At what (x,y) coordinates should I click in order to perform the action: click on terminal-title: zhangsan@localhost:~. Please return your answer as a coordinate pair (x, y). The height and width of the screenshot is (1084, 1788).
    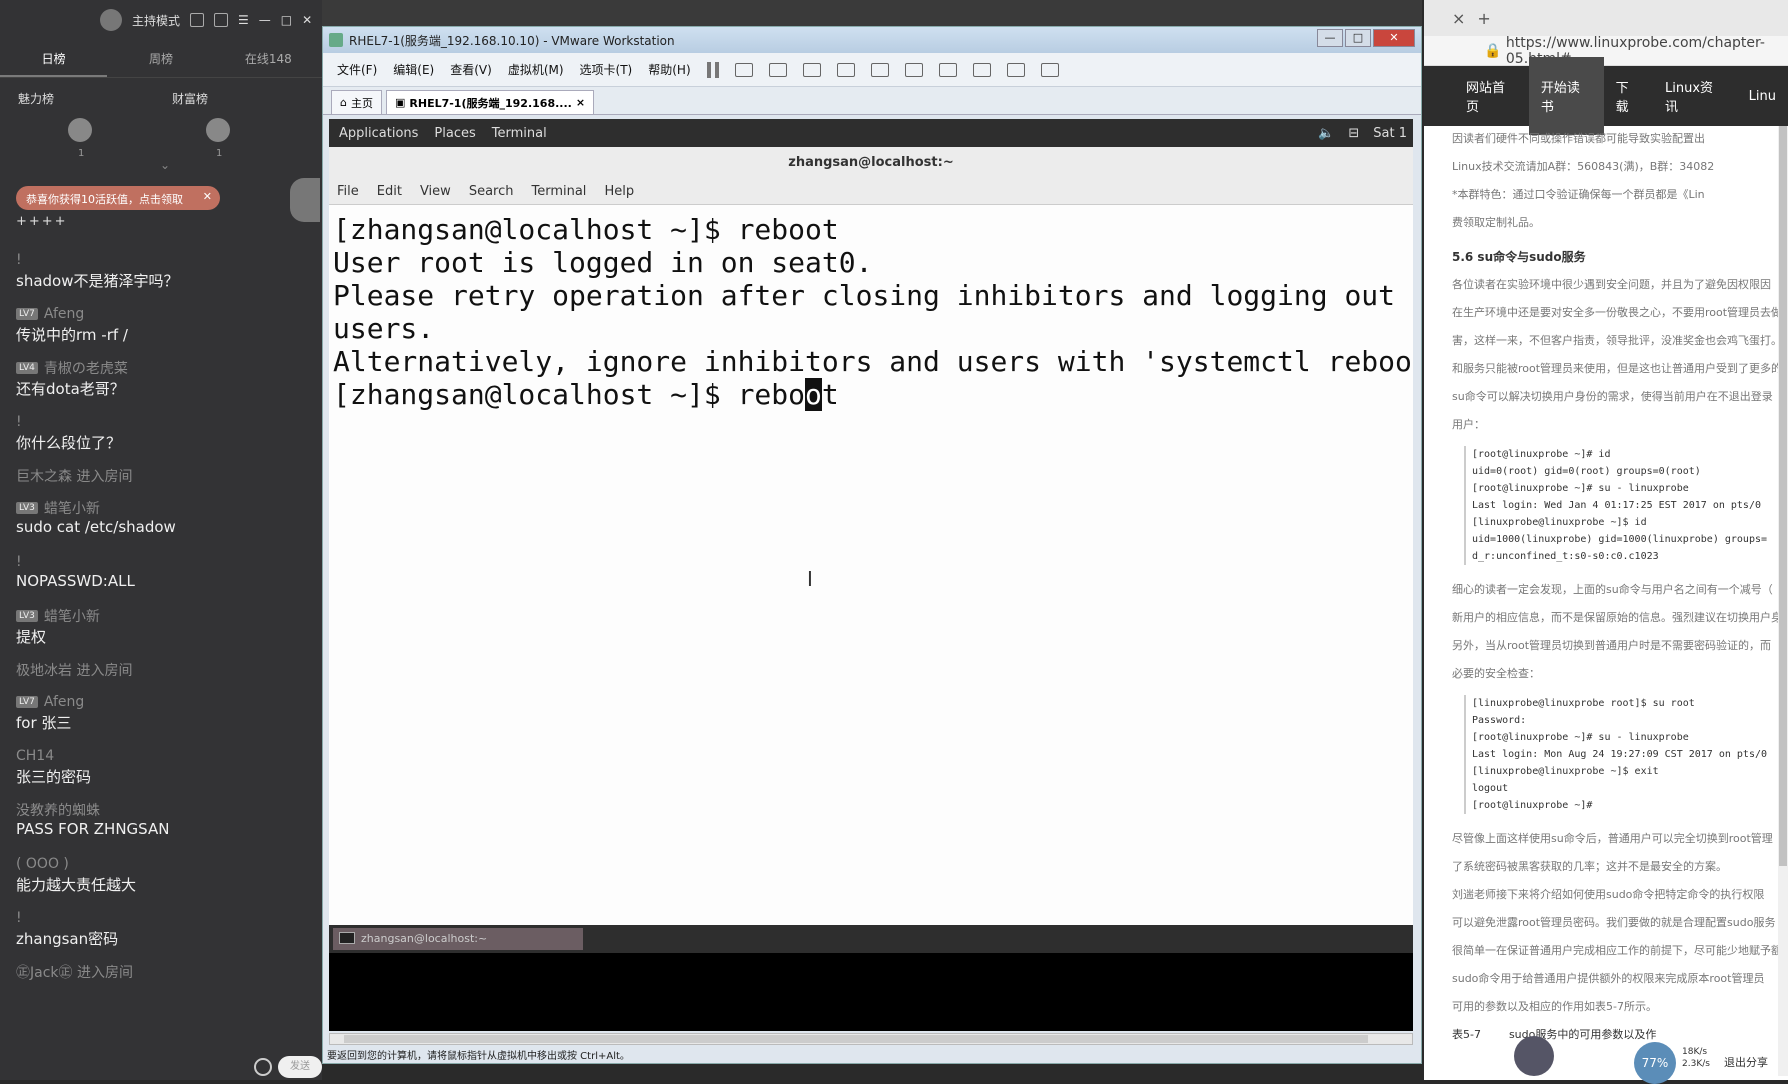
    Looking at the image, I should click on (871, 163).